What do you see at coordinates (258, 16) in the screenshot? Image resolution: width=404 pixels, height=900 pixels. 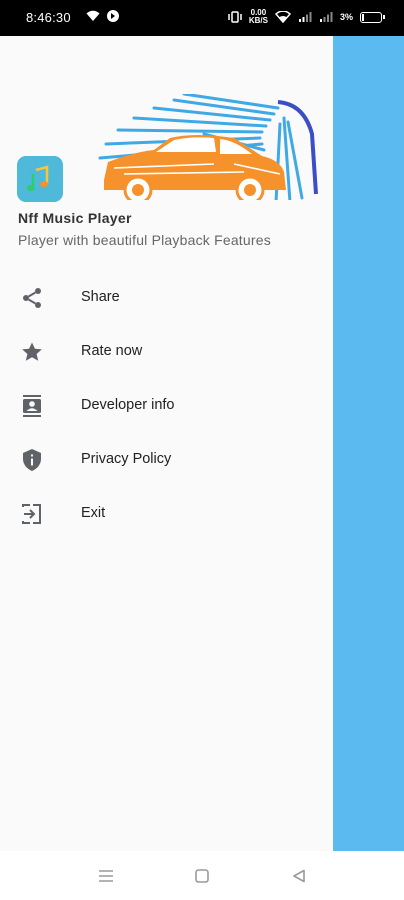 I see `network-speed: 0.00 KB/S` at bounding box center [258, 16].